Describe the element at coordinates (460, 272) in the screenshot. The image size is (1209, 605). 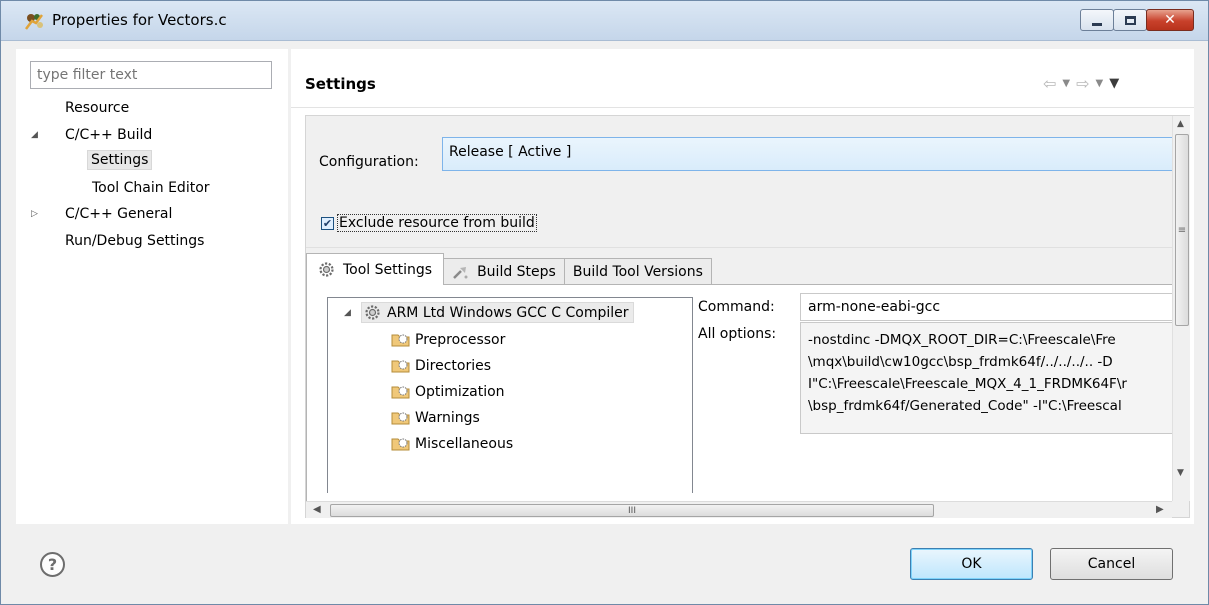
I see `build-steps-icon` at that location.